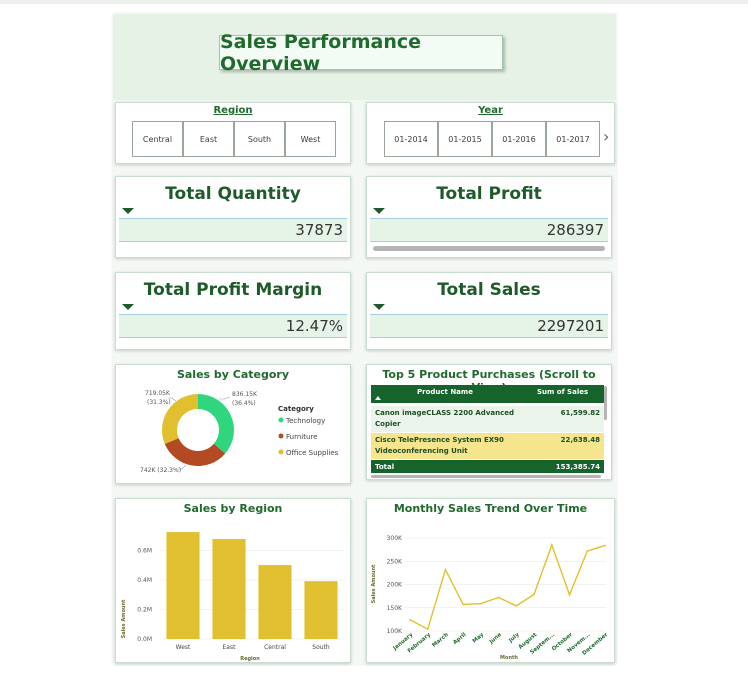  What do you see at coordinates (233, 217) in the screenshot?
I see `kpi-total-quantity: Total Quantity 37873` at bounding box center [233, 217].